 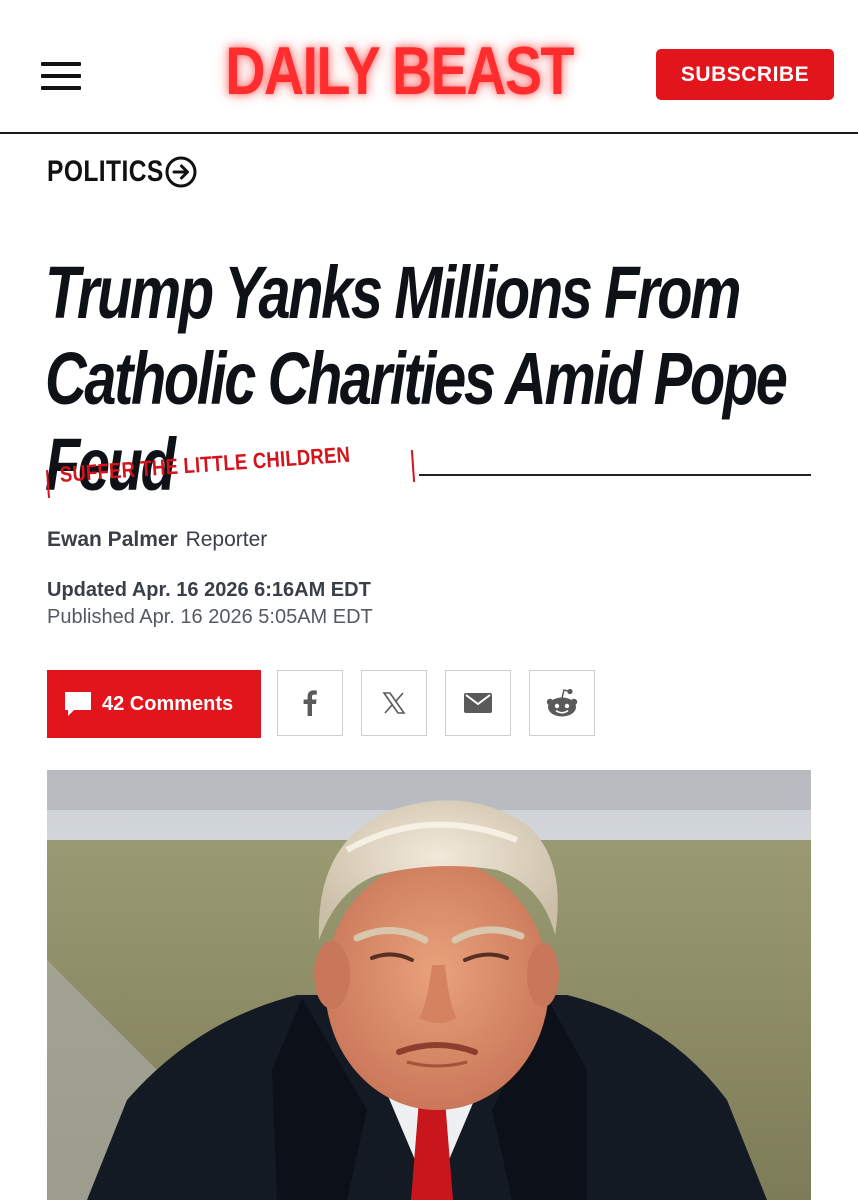 I want to click on byline: Ewan Palmer Reporter, so click(x=157, y=540).